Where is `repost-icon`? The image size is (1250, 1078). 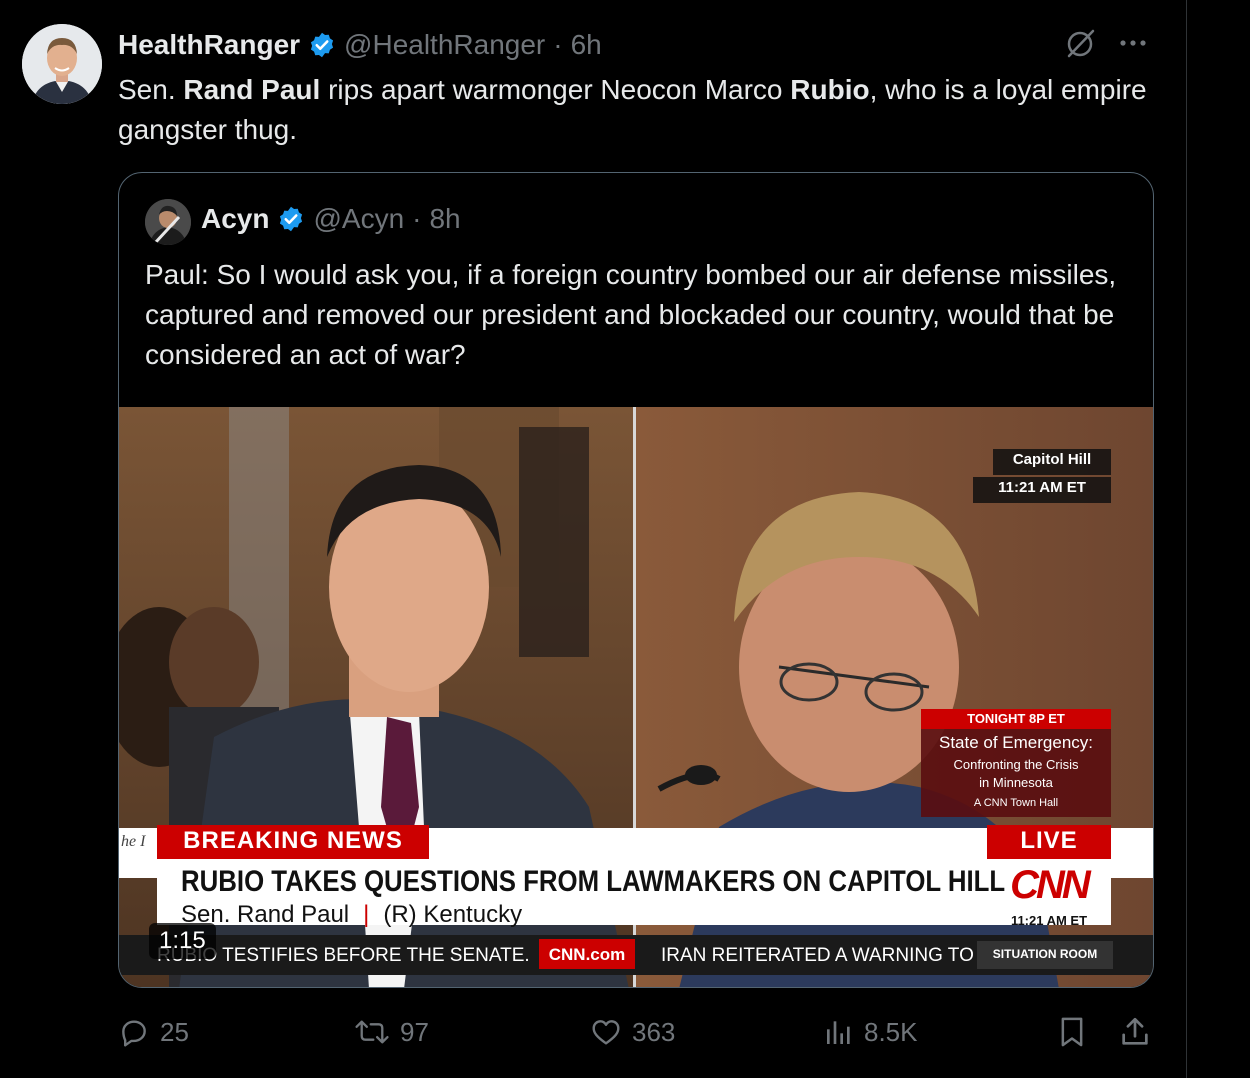 repost-icon is located at coordinates (372, 1032).